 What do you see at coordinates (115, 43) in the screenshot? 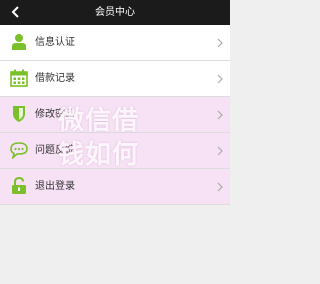
I see `menu-item-info-verification: 信息认证` at bounding box center [115, 43].